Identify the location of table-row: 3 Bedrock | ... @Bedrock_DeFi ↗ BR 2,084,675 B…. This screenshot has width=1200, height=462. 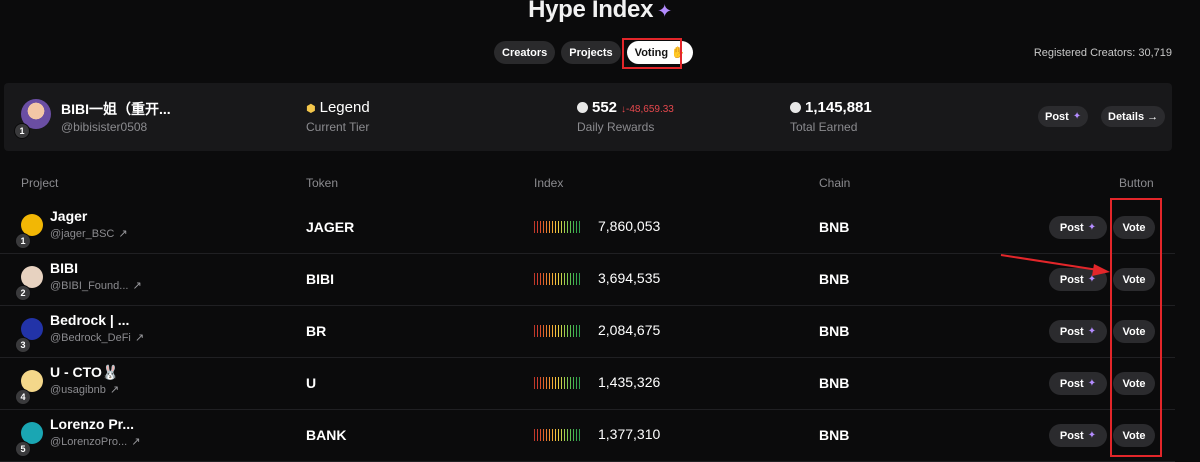
(587, 332).